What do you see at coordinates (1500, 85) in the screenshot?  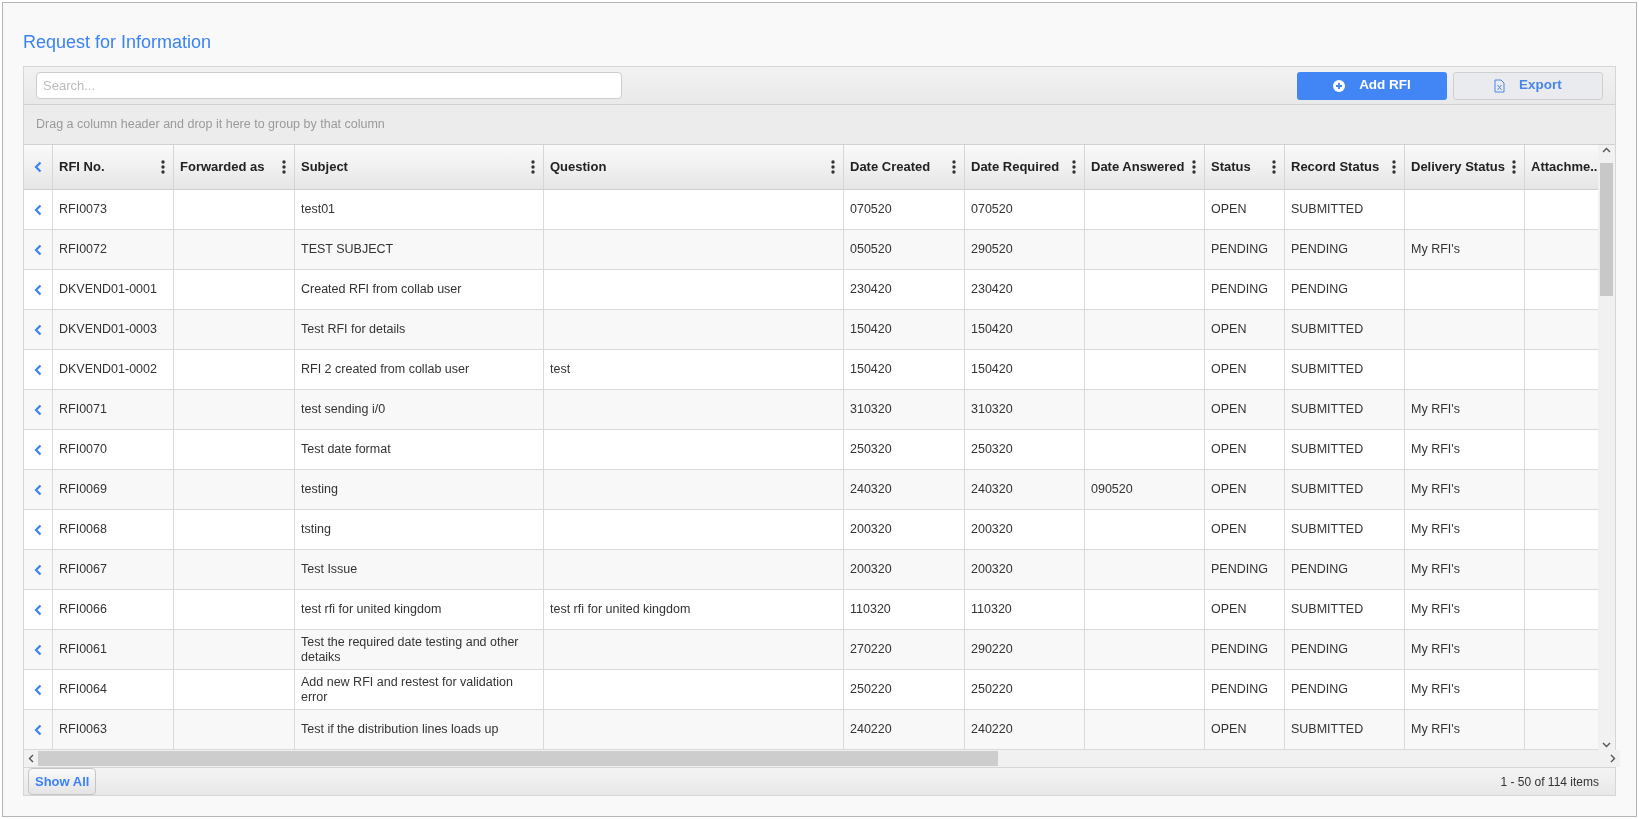 I see `spreadsheet-file-icon` at bounding box center [1500, 85].